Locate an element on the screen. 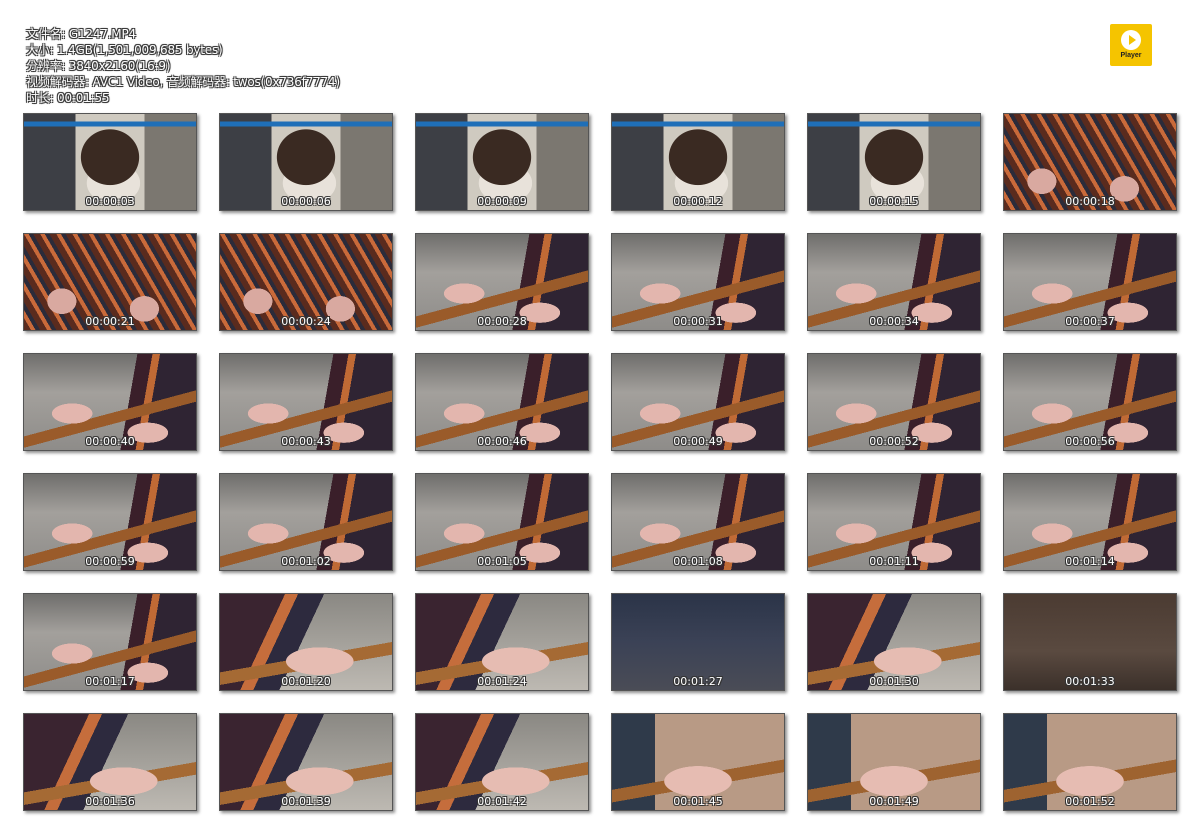 This screenshot has width=1200, height=834. thumbnail-frame: 00:01:14 is located at coordinates (1090, 522).